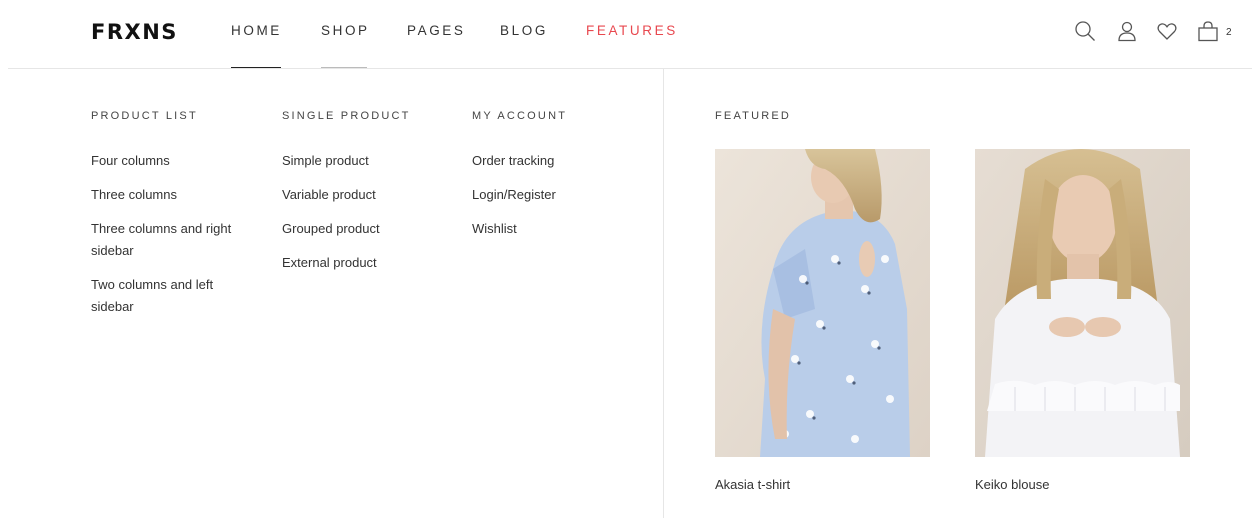  I want to click on bag-icon, so click(1208, 31).